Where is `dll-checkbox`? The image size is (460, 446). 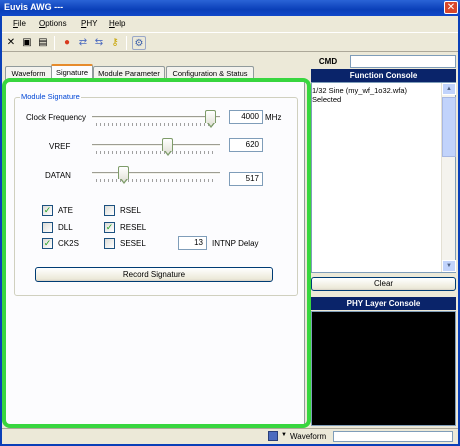 dll-checkbox is located at coordinates (47, 227).